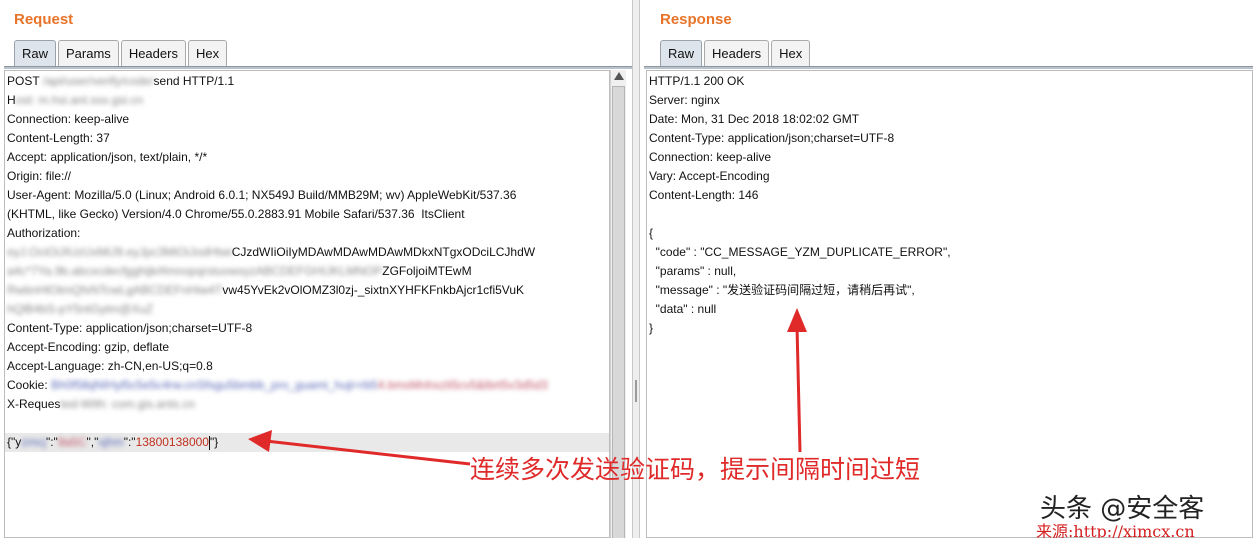  What do you see at coordinates (651, 328) in the screenshot?
I see `response-line: }` at bounding box center [651, 328].